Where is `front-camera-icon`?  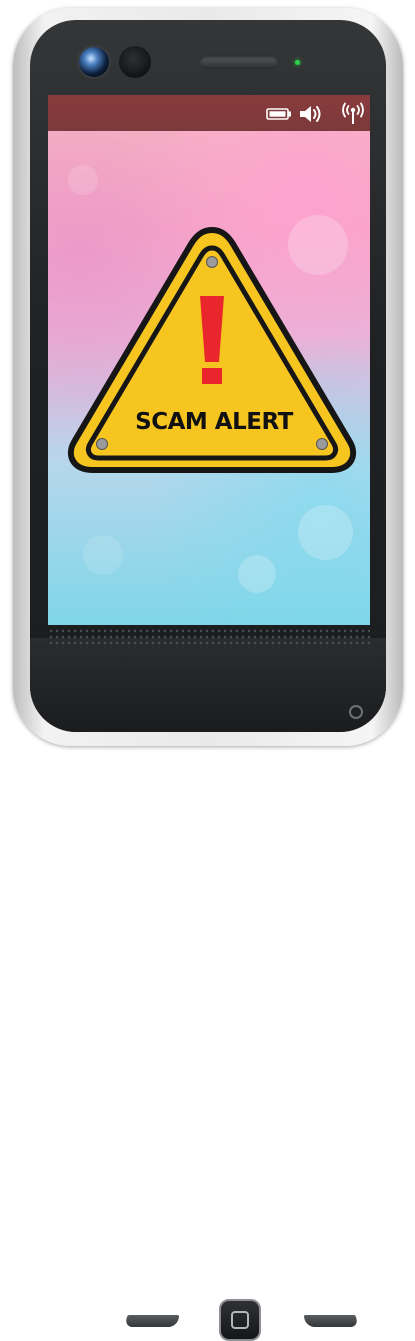
front-camera-icon is located at coordinates (94, 62).